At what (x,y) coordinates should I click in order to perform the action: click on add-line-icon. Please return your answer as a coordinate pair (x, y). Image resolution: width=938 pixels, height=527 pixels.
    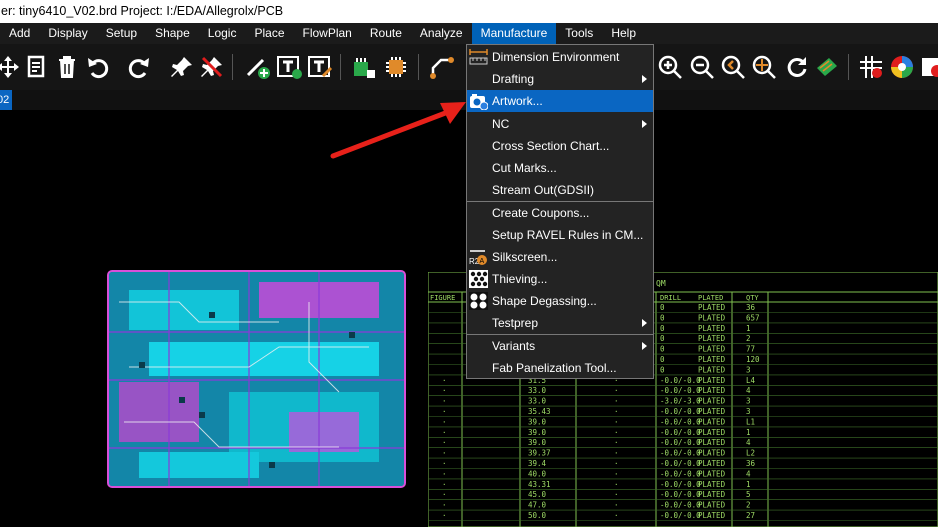
    Looking at the image, I should click on (258, 67).